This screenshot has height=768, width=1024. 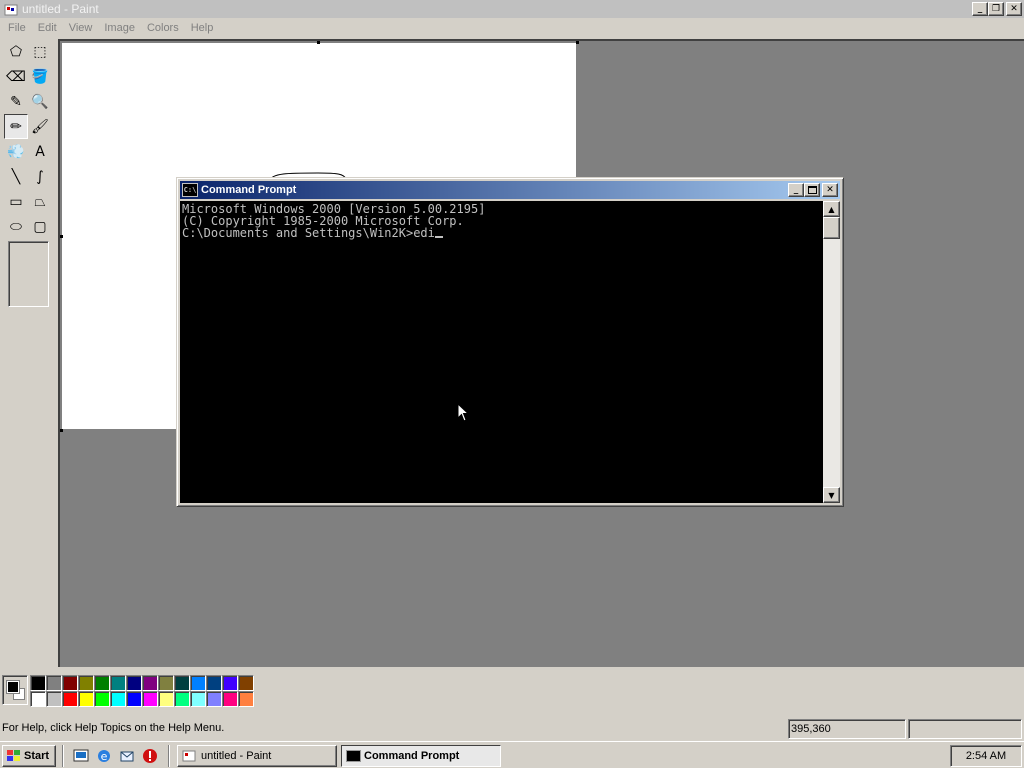 What do you see at coordinates (796, 190) in the screenshot?
I see `cmd-minimize-button: _` at bounding box center [796, 190].